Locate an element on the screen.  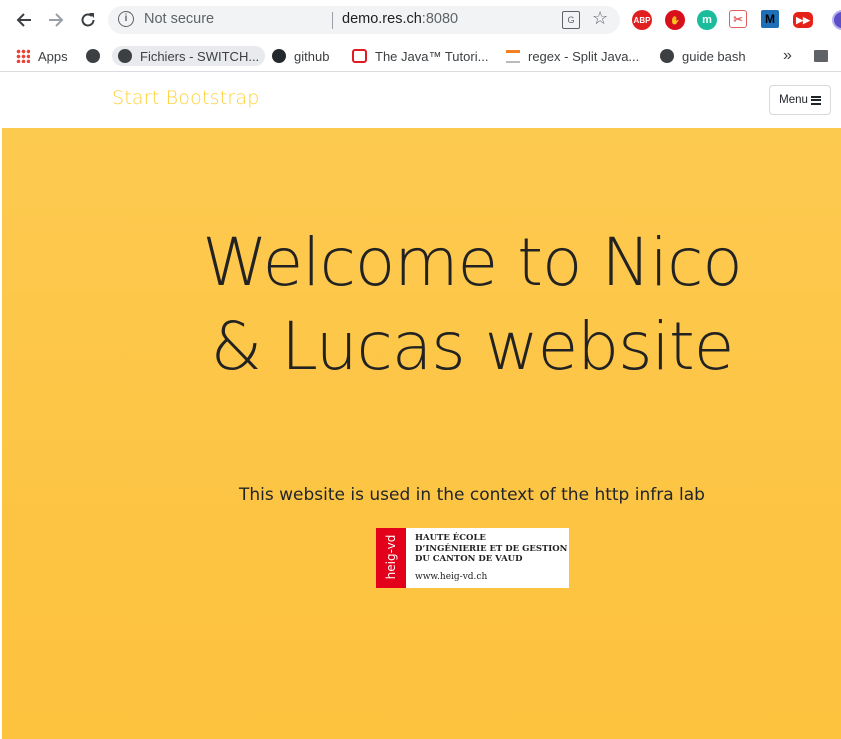
bookmarks-overflow-button: » is located at coordinates (787, 56).